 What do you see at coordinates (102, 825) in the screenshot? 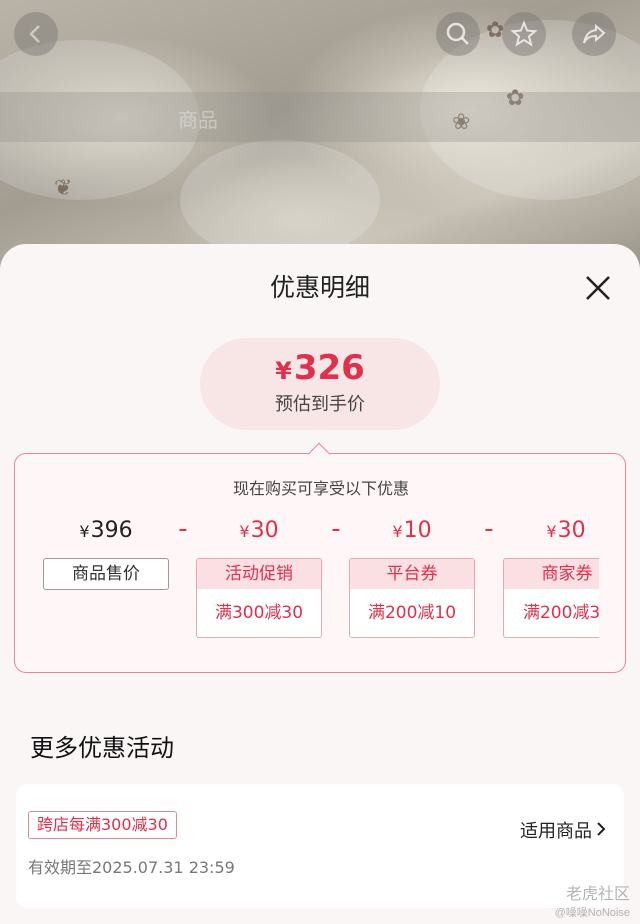
I see `promotion-tag: 跨店每满300减30` at bounding box center [102, 825].